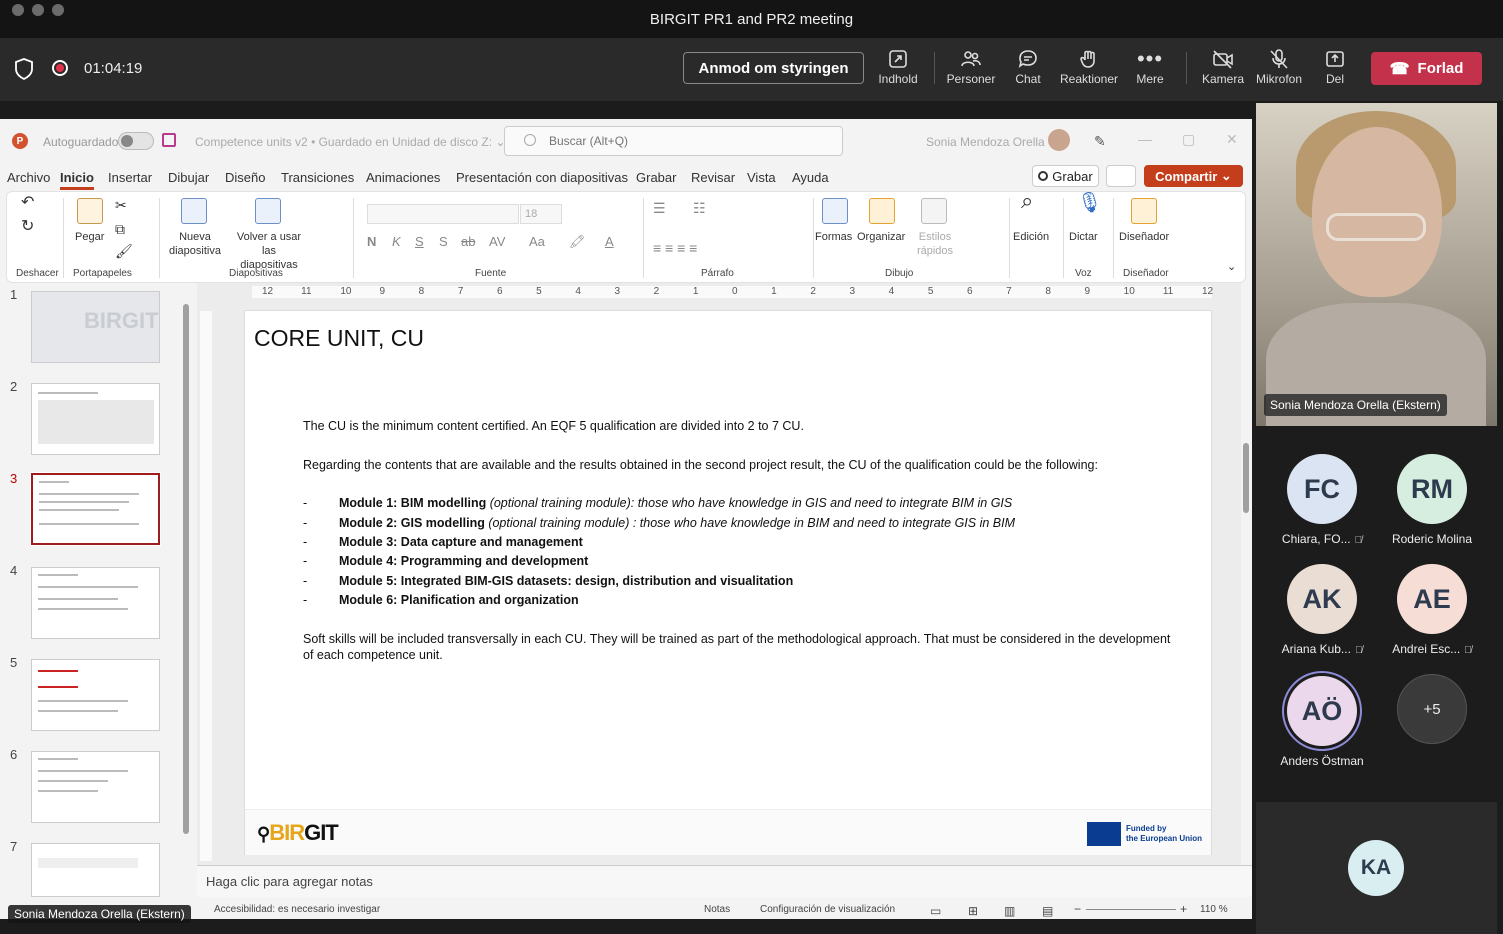  What do you see at coordinates (269, 251) in the screenshot?
I see `reuse-slides-button: Volver a usar las diapositivas` at bounding box center [269, 251].